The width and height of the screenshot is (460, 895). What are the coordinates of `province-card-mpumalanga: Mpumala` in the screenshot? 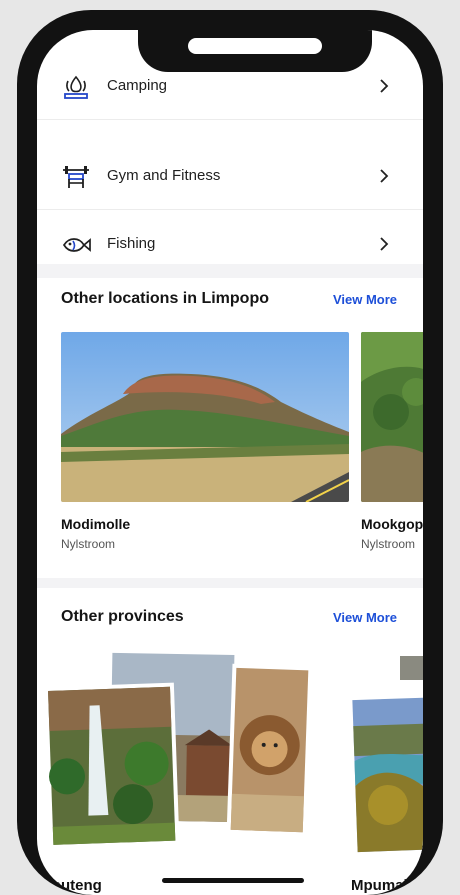 It's located at (385, 770).